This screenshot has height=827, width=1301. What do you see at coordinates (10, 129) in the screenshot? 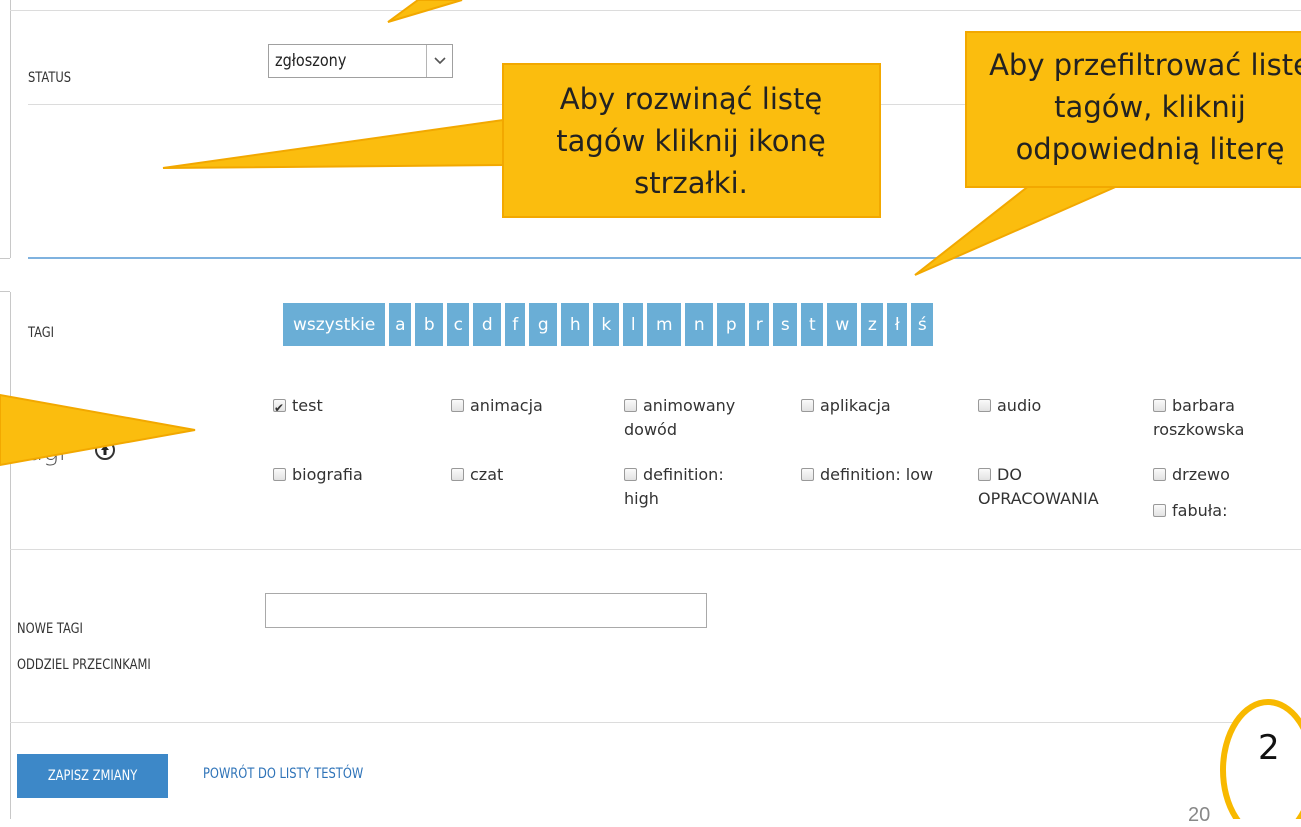
I see `left-border-top` at bounding box center [10, 129].